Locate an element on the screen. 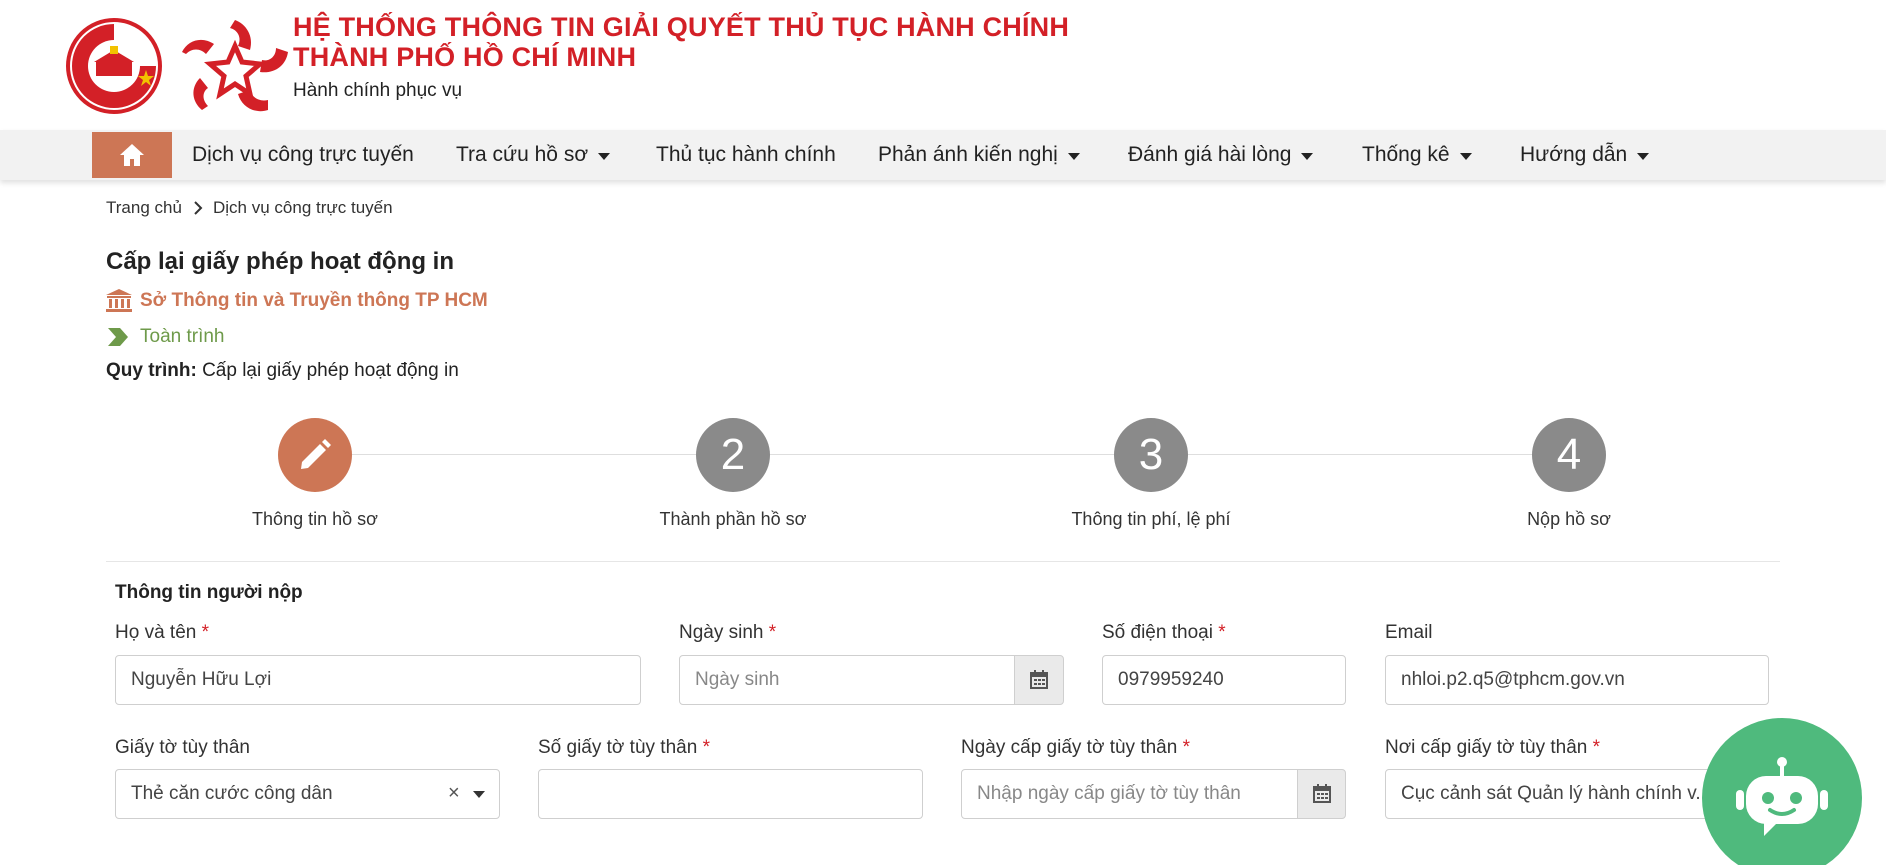 The image size is (1886, 865). email-field: nhloi.p2.q5@tphcm.gov.vn is located at coordinates (1577, 680).